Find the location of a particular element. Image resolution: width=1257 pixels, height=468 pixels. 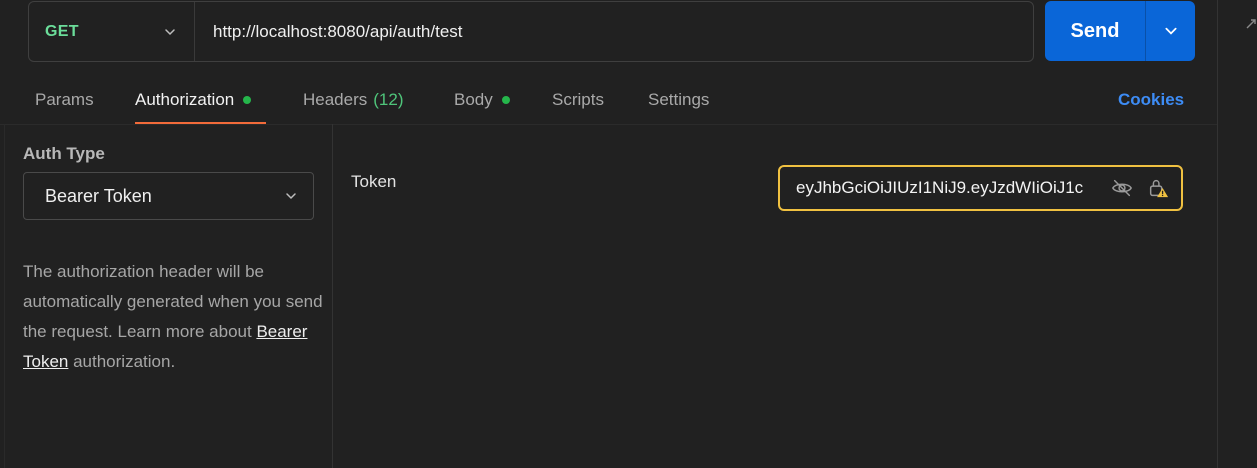

method-label: GET is located at coordinates (62, 31).